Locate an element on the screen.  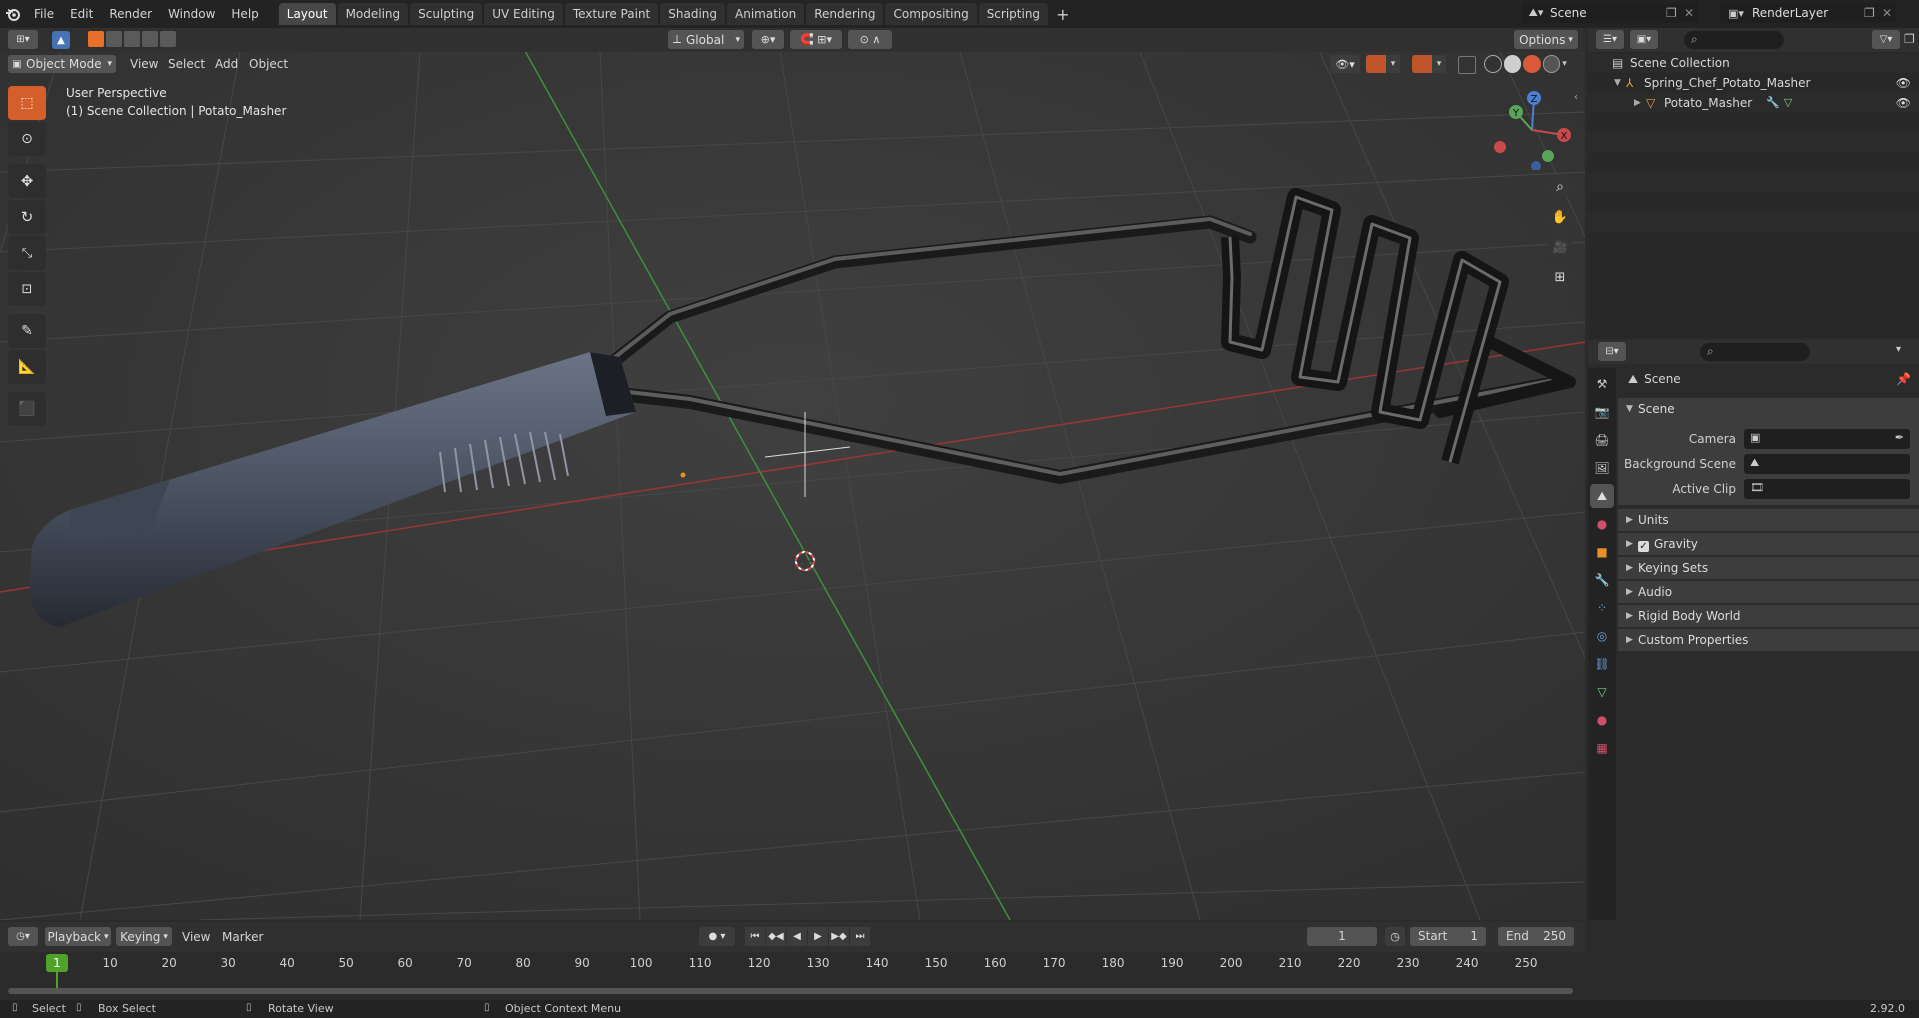
mode-intersect-icon is located at coordinates (168, 39).